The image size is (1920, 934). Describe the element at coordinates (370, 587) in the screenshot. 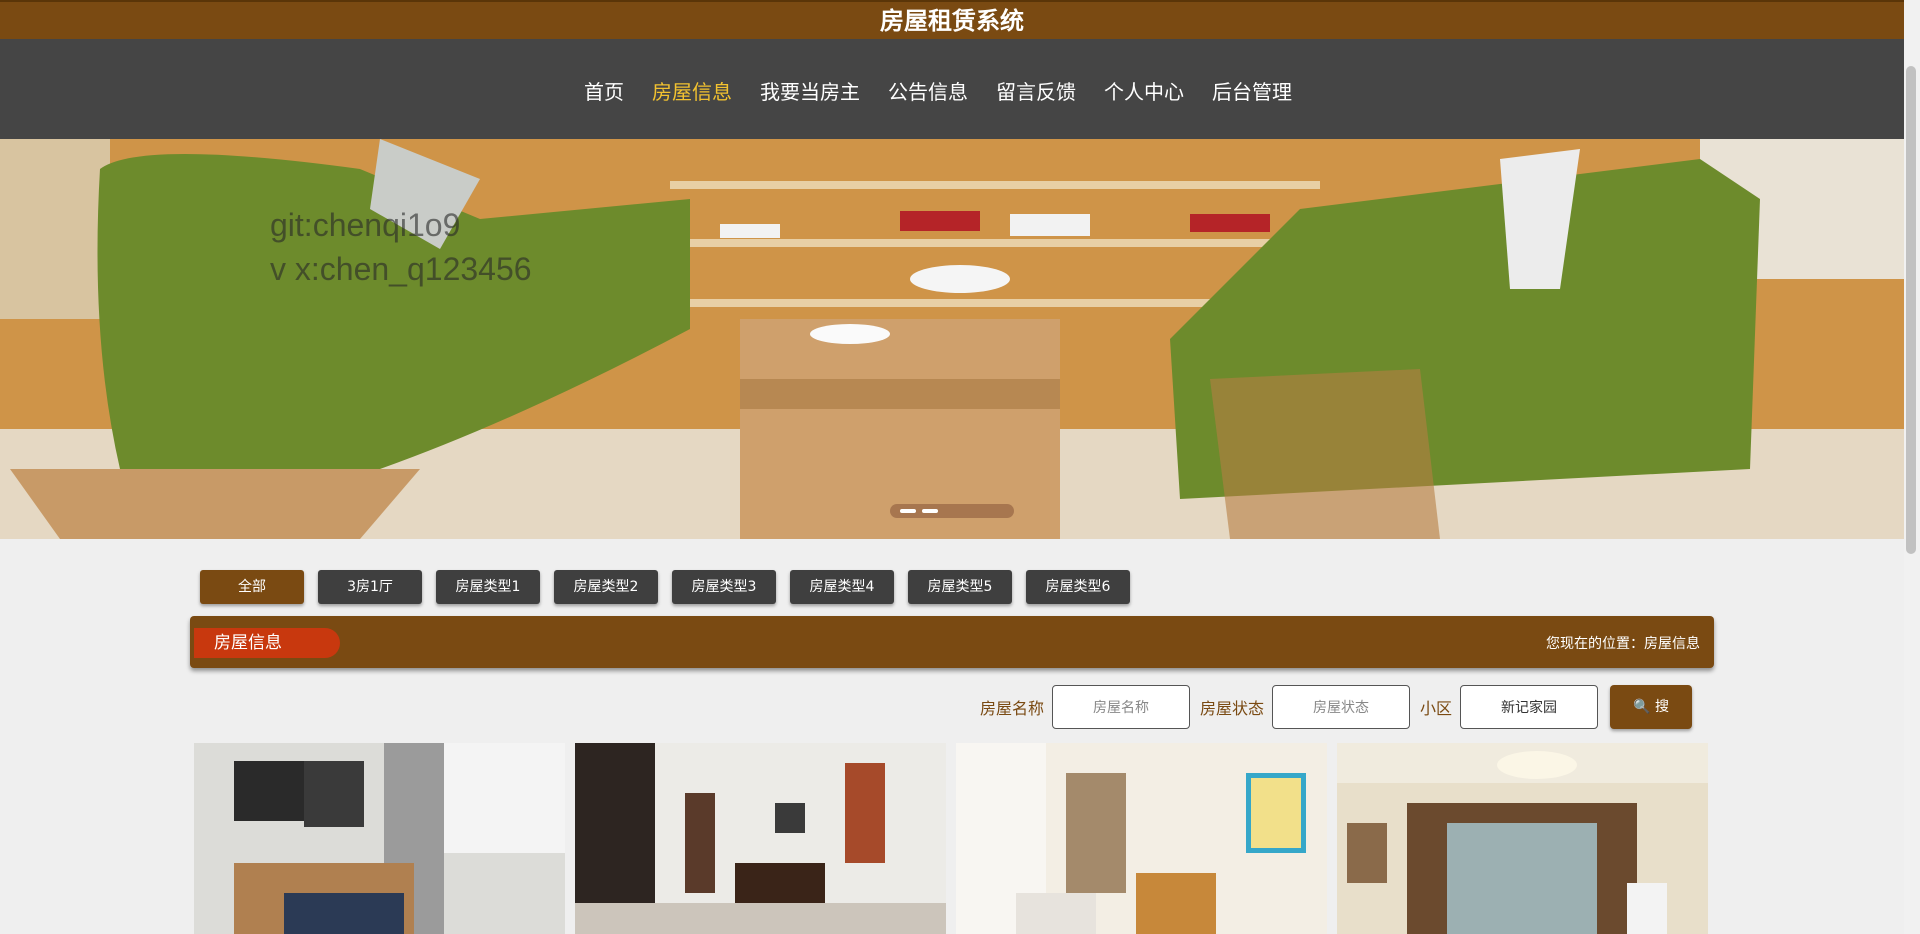

I see `category-3br1lr: 3房1厅` at that location.